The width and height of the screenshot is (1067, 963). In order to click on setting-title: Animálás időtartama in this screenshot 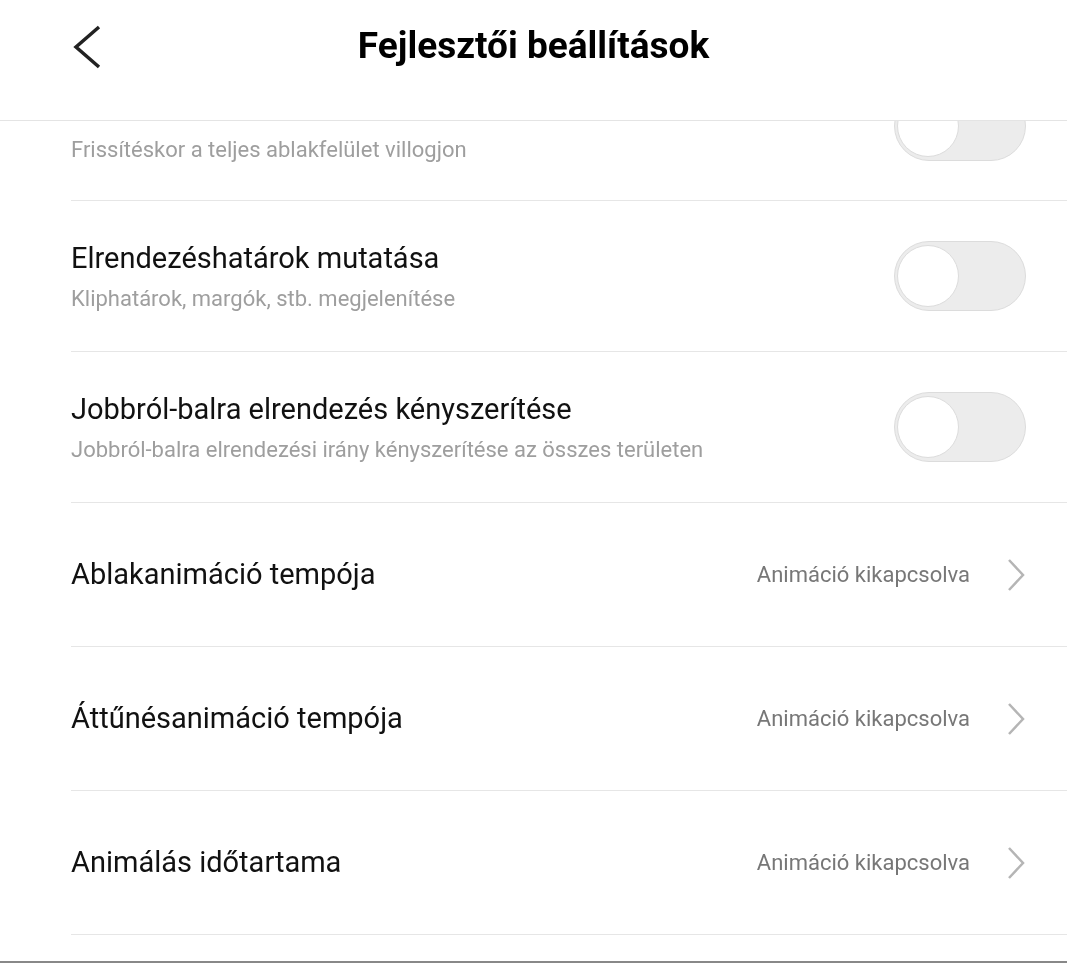, I will do `click(207, 862)`.